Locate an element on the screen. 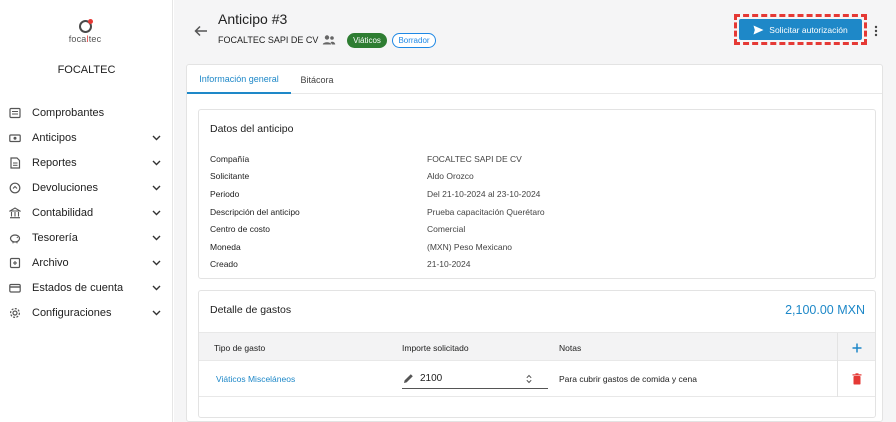 The height and width of the screenshot is (422, 896). trash-icon is located at coordinates (857, 379).